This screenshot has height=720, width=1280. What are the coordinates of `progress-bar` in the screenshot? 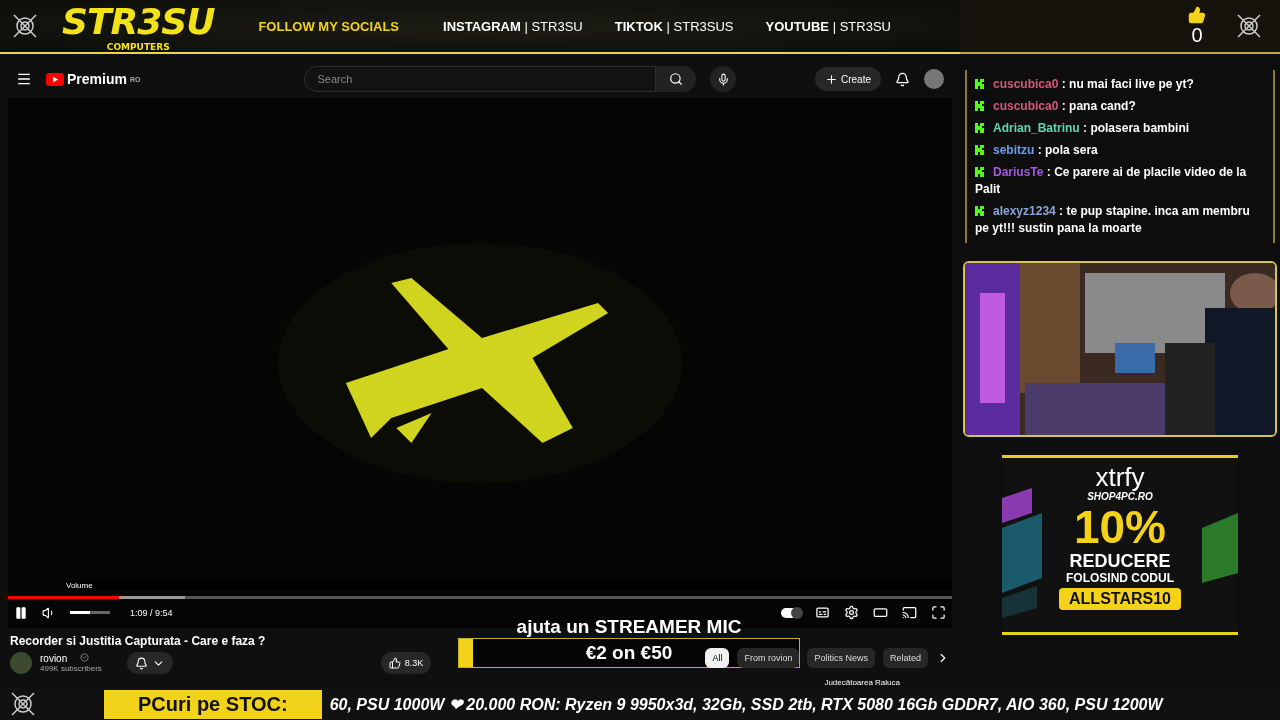 It's located at (480, 597).